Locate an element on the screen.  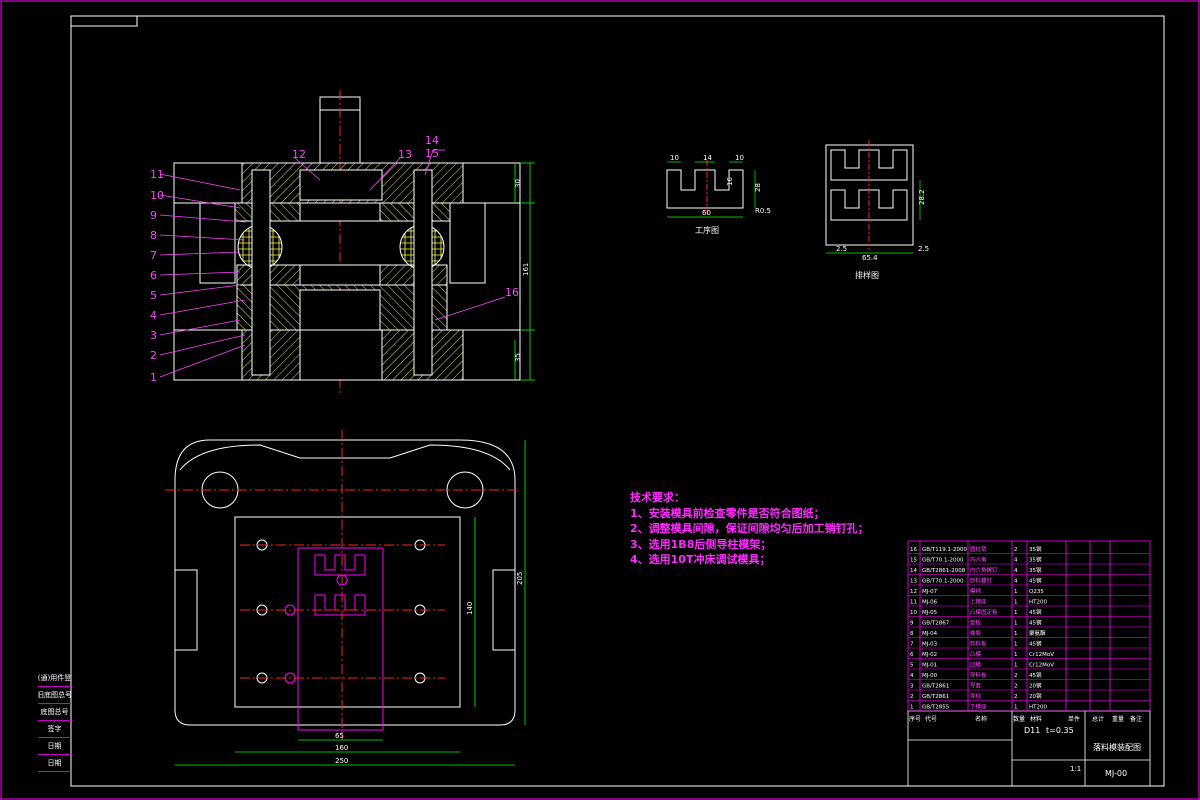
bom-cell: 导料板 is located at coordinates (978, 675).